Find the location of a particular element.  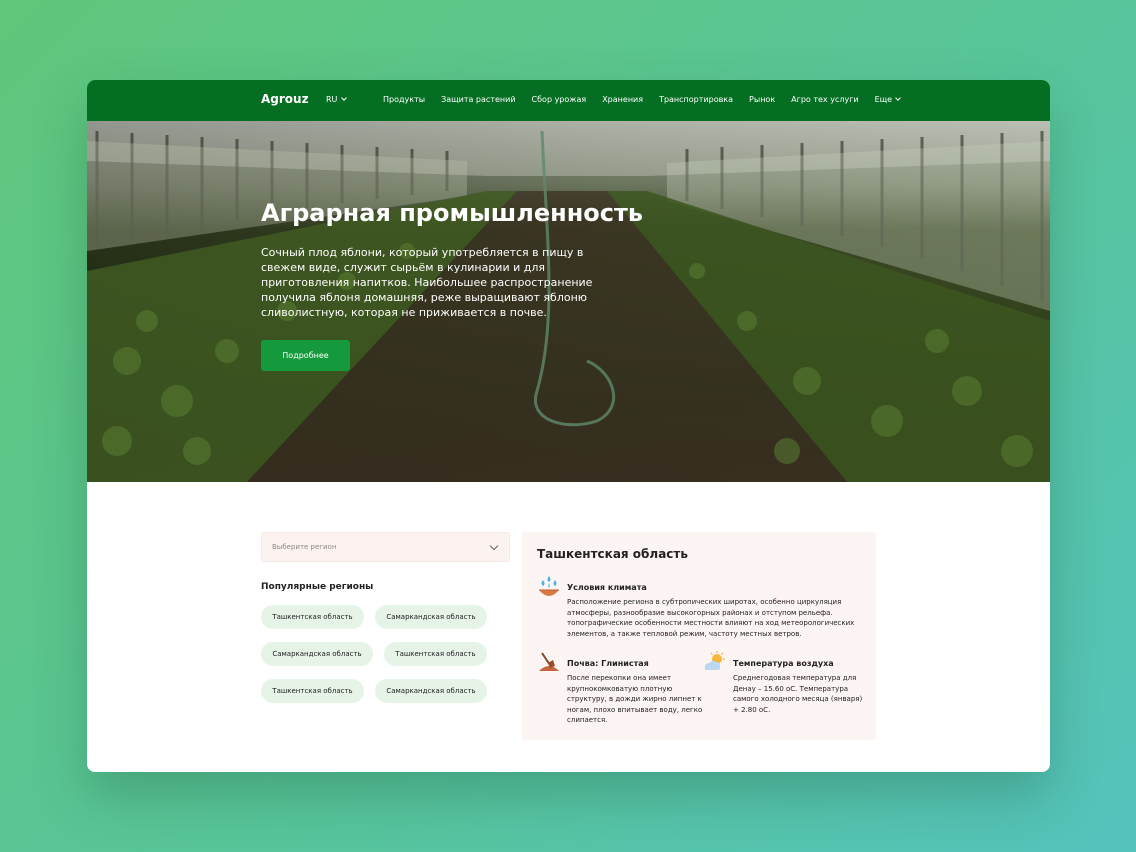

hero-title: Аграрная промышленность is located at coordinates (452, 213).